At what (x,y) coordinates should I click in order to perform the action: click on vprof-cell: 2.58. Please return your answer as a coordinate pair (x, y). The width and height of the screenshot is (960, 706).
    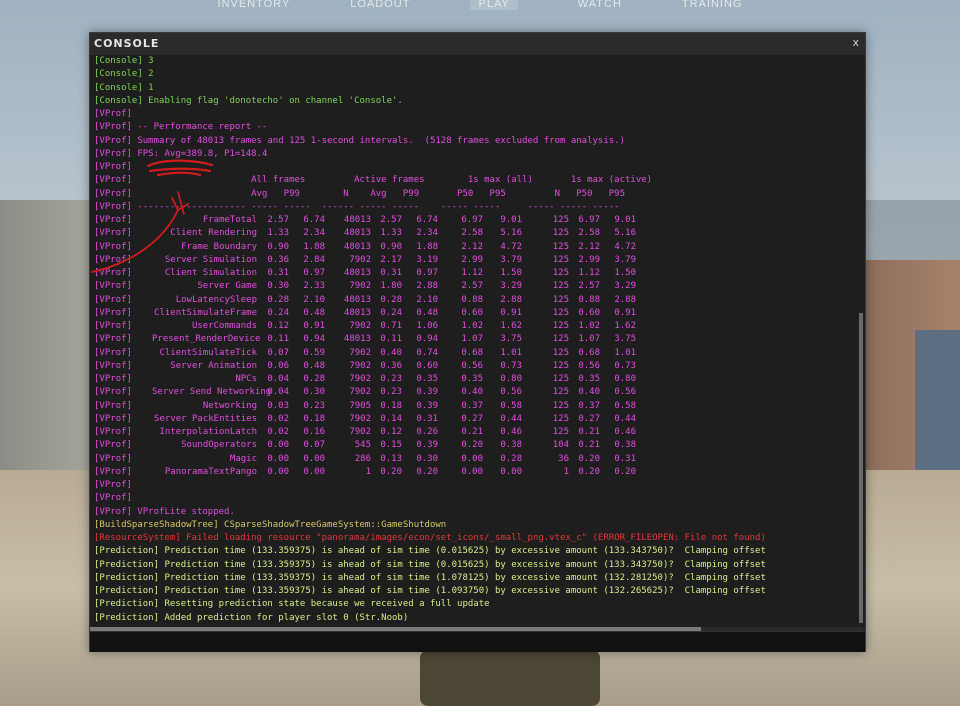
    Looking at the image, I should click on (472, 233).